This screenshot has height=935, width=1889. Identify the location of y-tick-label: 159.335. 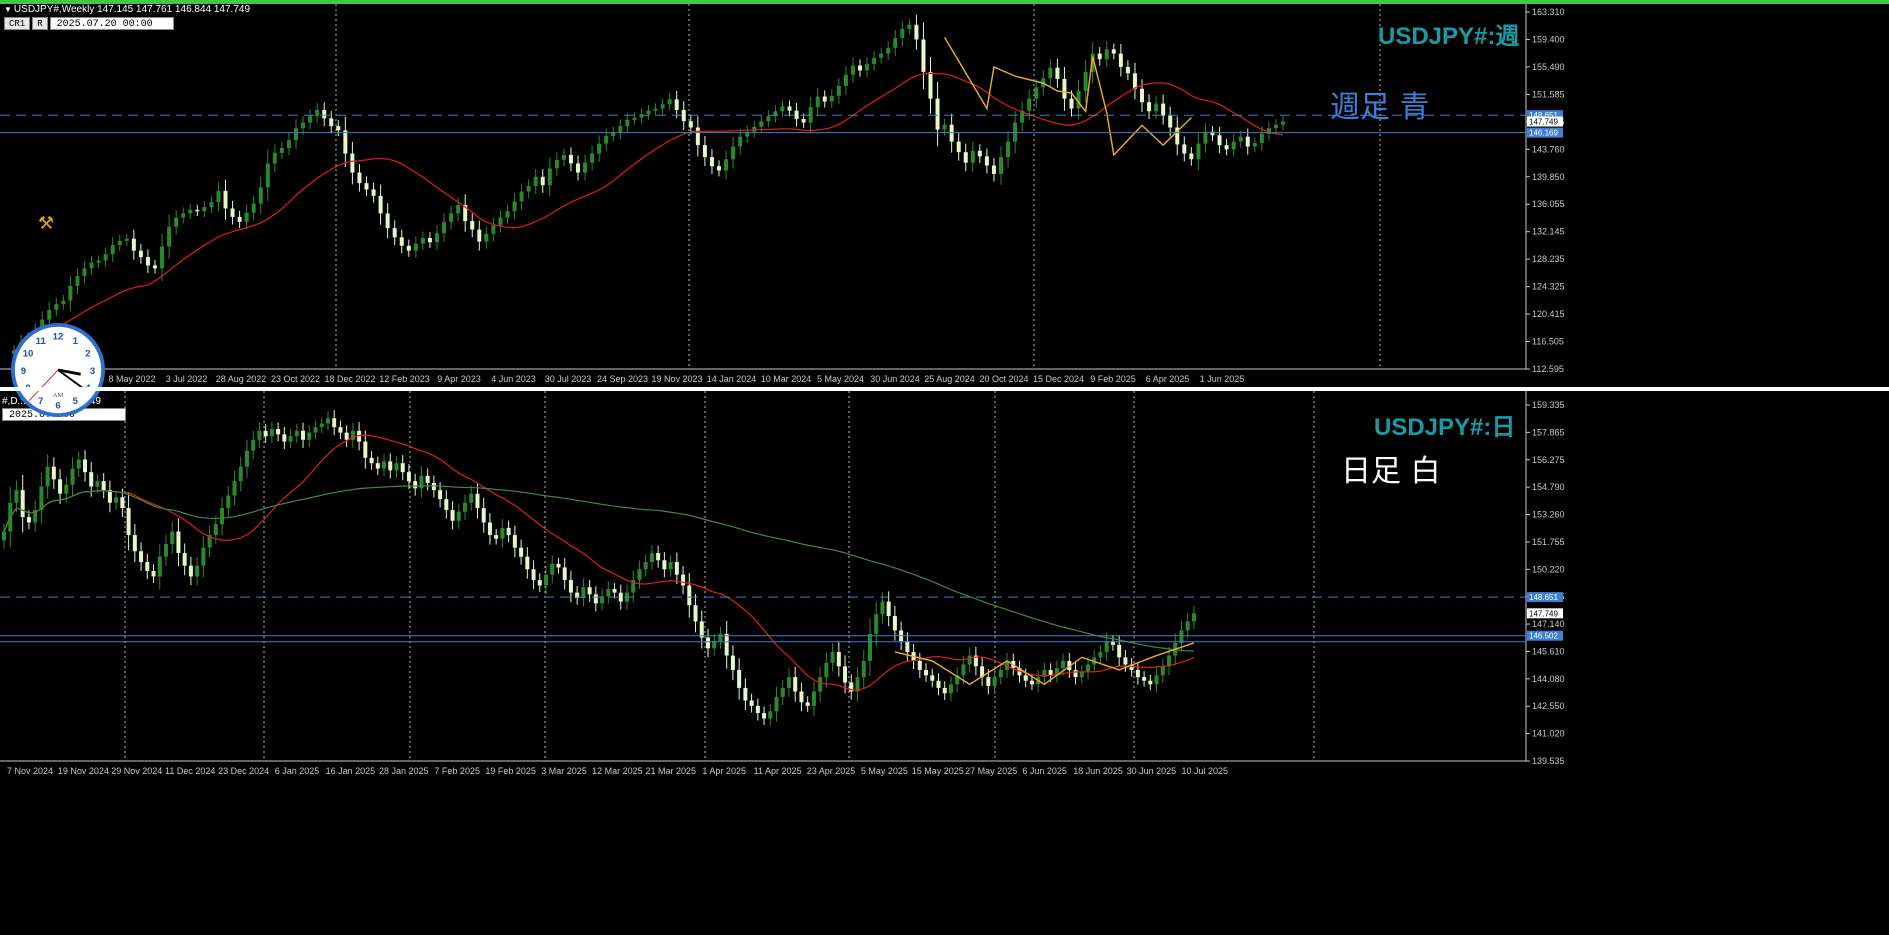
(1548, 405).